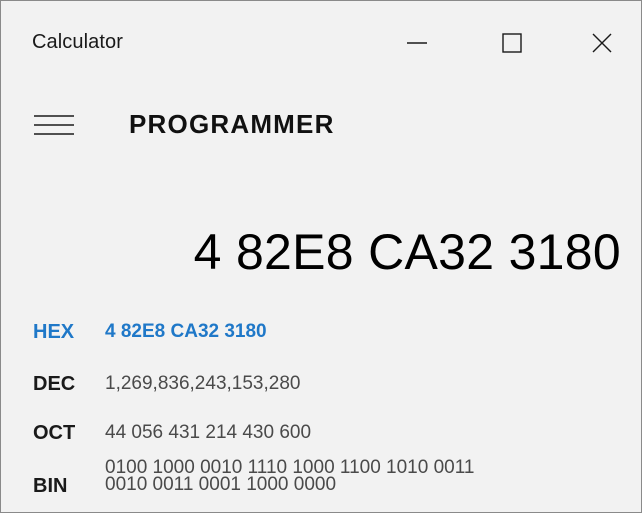 The height and width of the screenshot is (513, 642). I want to click on radix-row-dec: DEC 1,269,836,243,153,280, so click(321, 388).